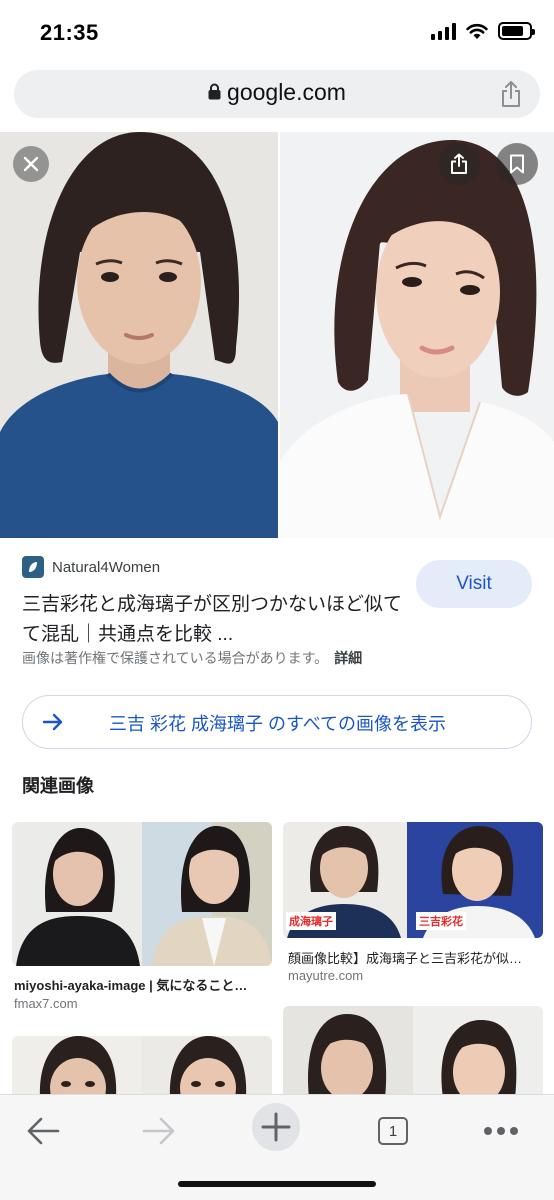  I want to click on more-menu-button, so click(501, 1131).